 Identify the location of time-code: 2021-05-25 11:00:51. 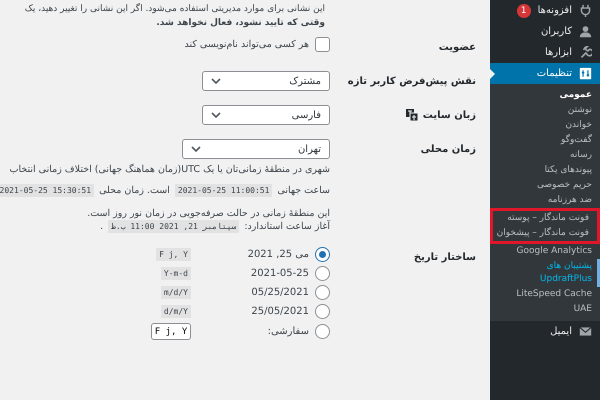
(223, 190).